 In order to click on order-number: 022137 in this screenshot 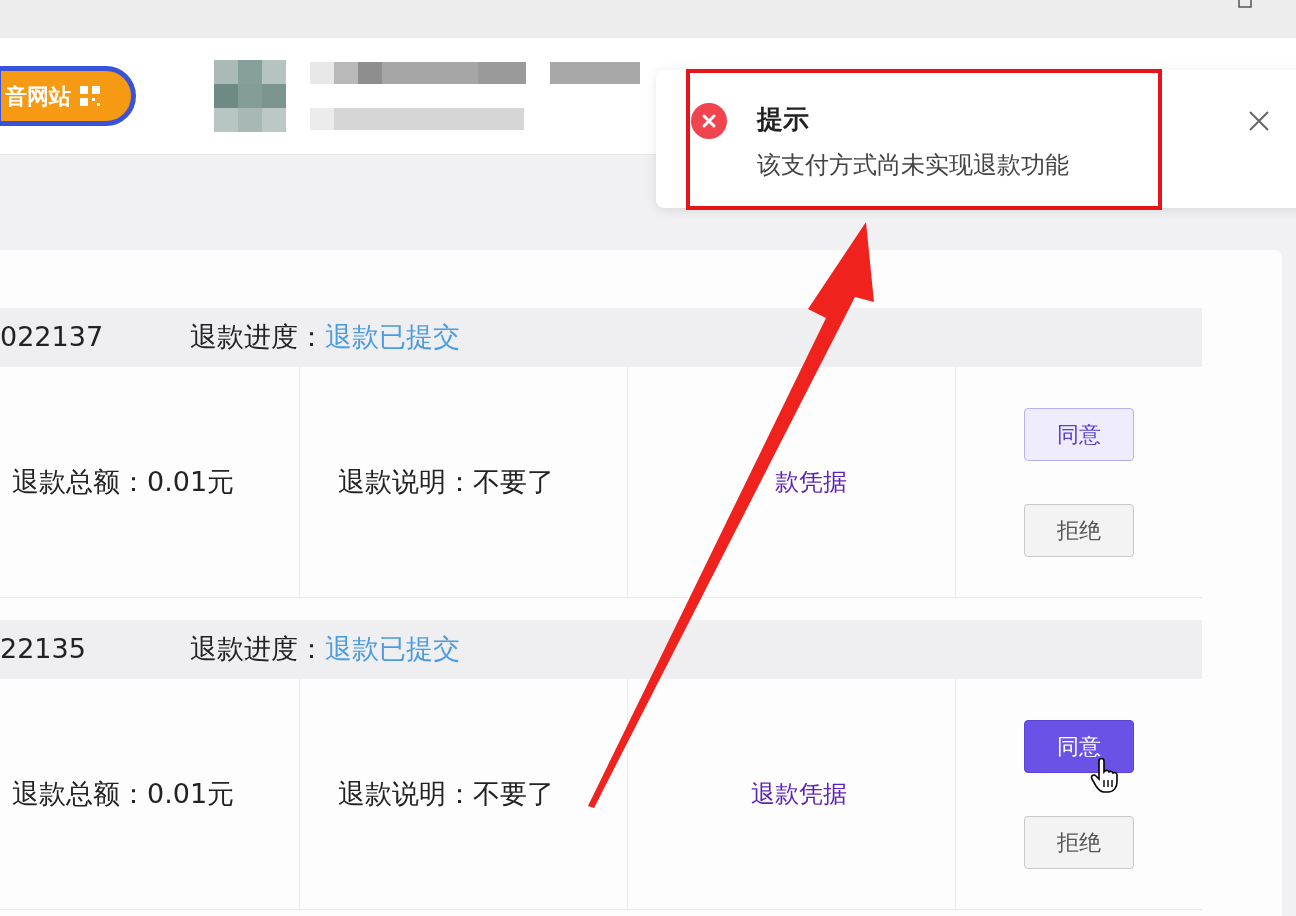, I will do `click(52, 337)`.